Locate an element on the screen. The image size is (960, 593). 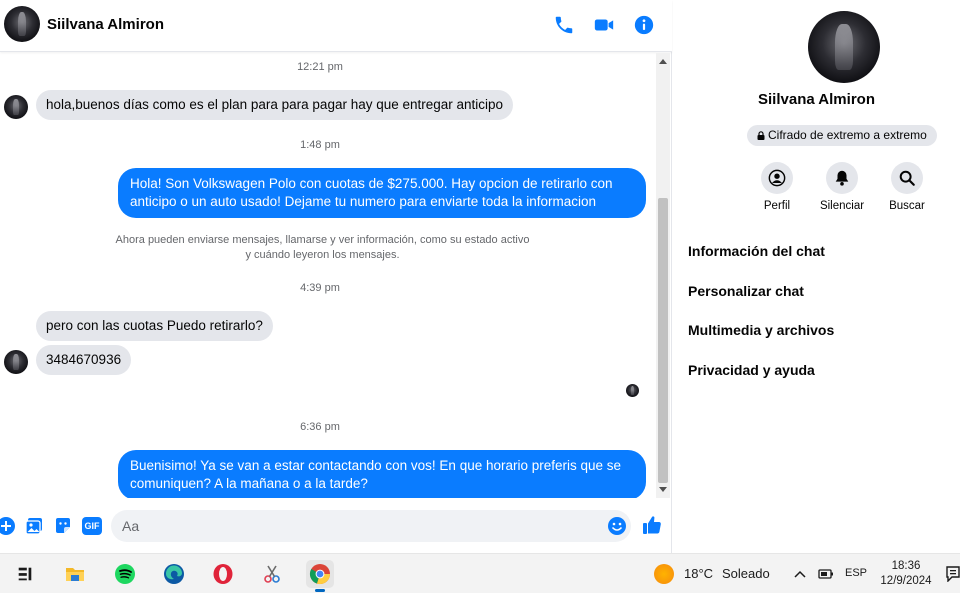
menu-item-customize-chat: Personalizar chat is located at coordinates (746, 291).